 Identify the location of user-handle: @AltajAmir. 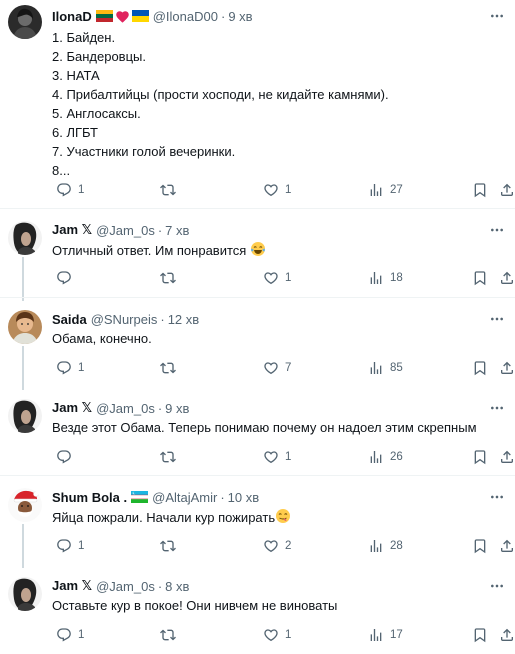
(184, 497).